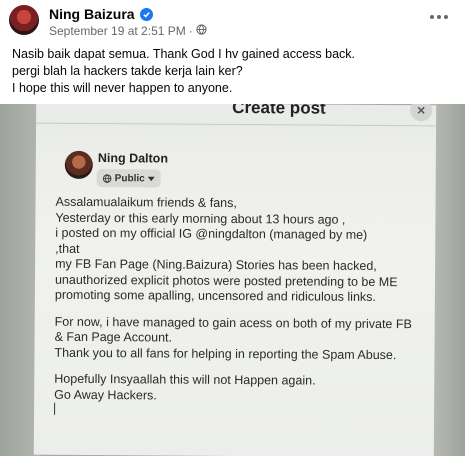  Describe the element at coordinates (421, 113) in the screenshot. I see `close-icon` at that location.